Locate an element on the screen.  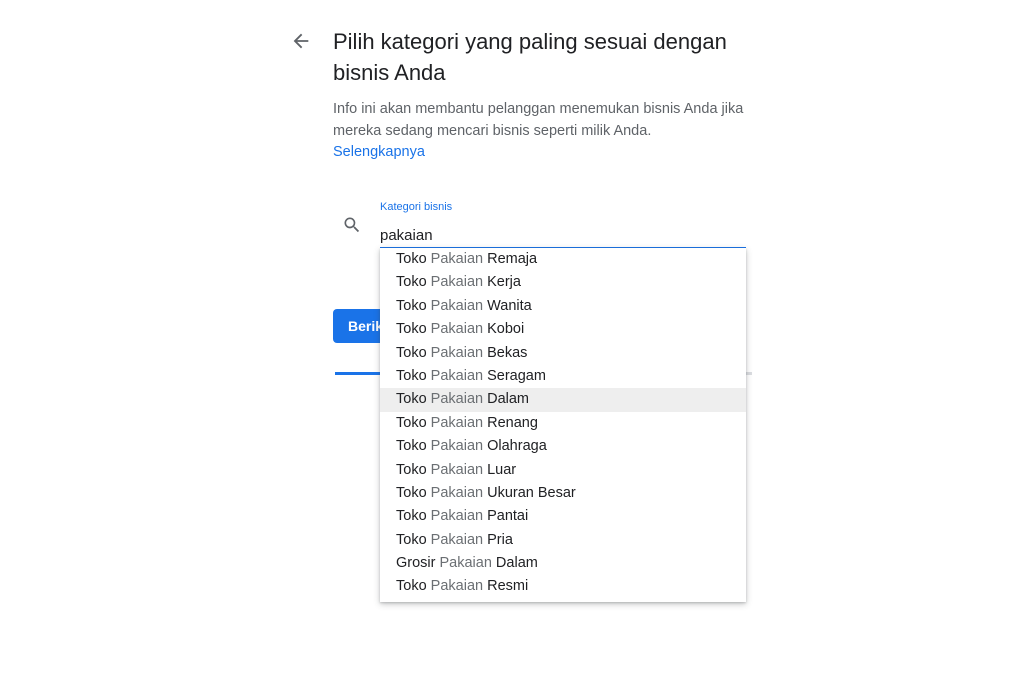
suggestion-item: Toko Pakaian Ukuran Besar is located at coordinates (563, 493).